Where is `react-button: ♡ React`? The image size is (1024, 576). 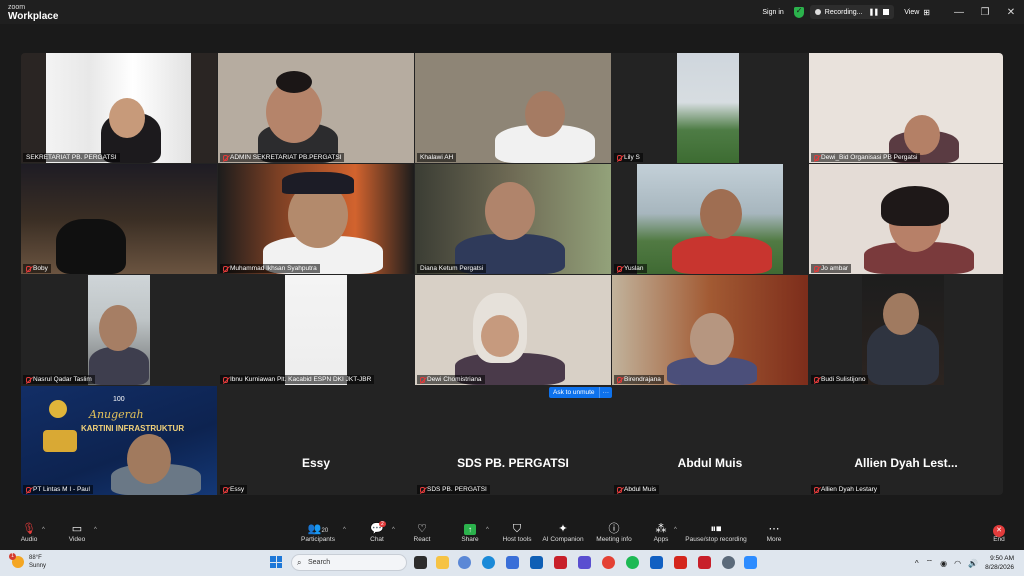
react-button: ♡ React is located at coordinates (422, 532).